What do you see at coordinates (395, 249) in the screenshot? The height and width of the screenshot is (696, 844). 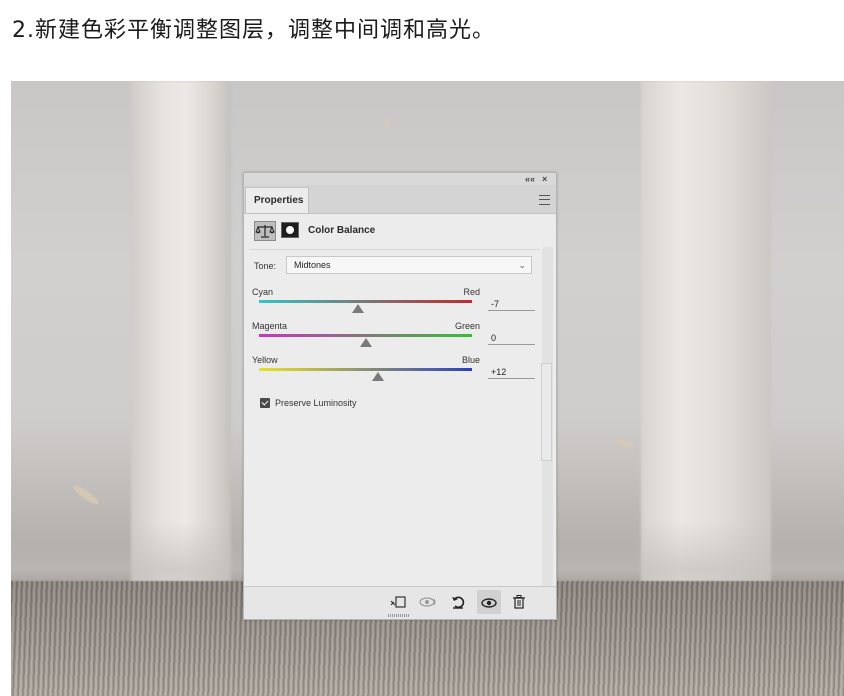 I see `divider` at bounding box center [395, 249].